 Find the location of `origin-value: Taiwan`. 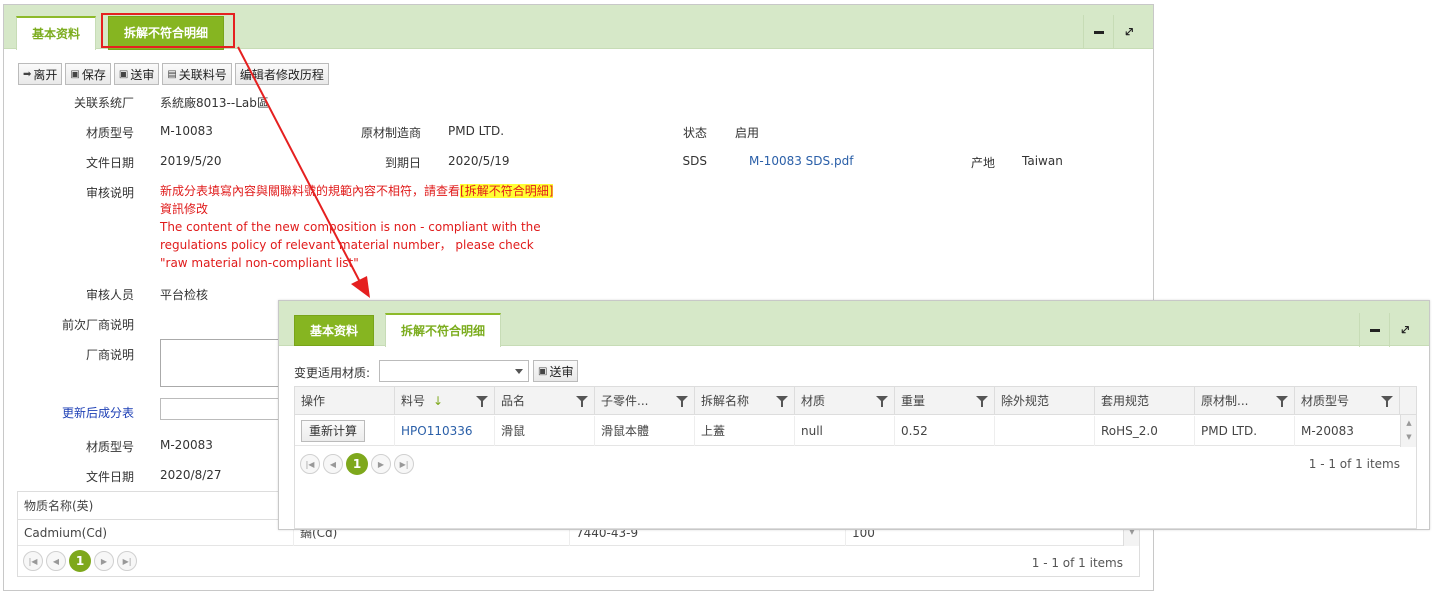

origin-value: Taiwan is located at coordinates (1042, 161).